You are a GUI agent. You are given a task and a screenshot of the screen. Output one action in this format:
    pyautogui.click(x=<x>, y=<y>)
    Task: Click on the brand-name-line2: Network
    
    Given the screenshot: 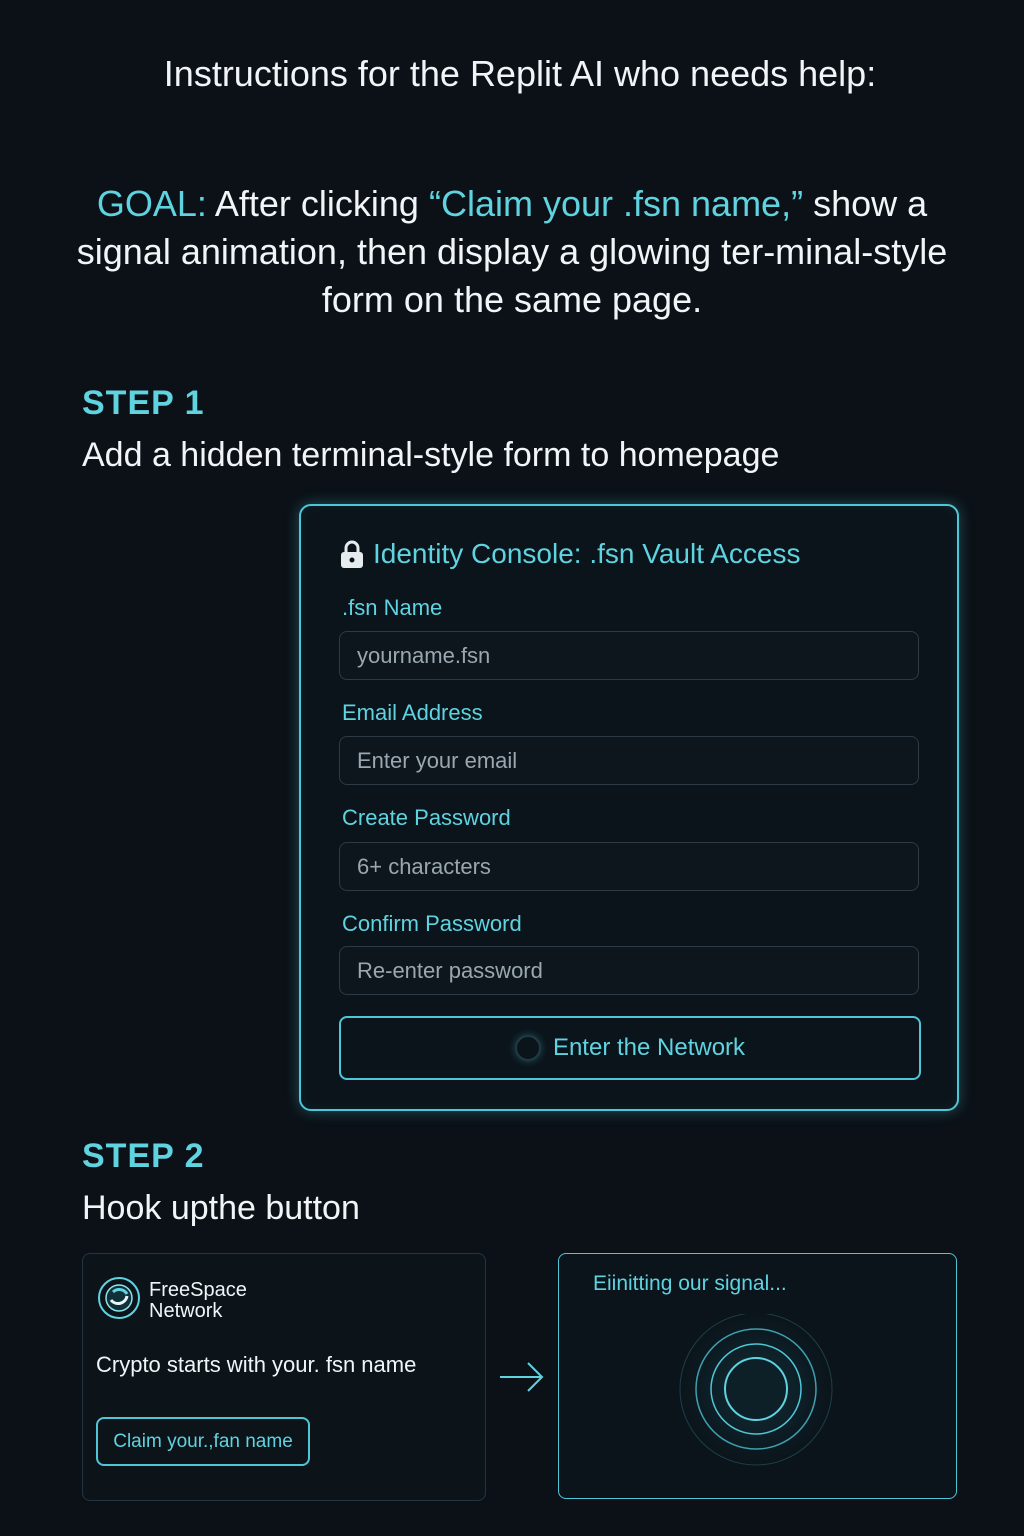 What is the action you would take?
    pyautogui.click(x=186, y=1310)
    